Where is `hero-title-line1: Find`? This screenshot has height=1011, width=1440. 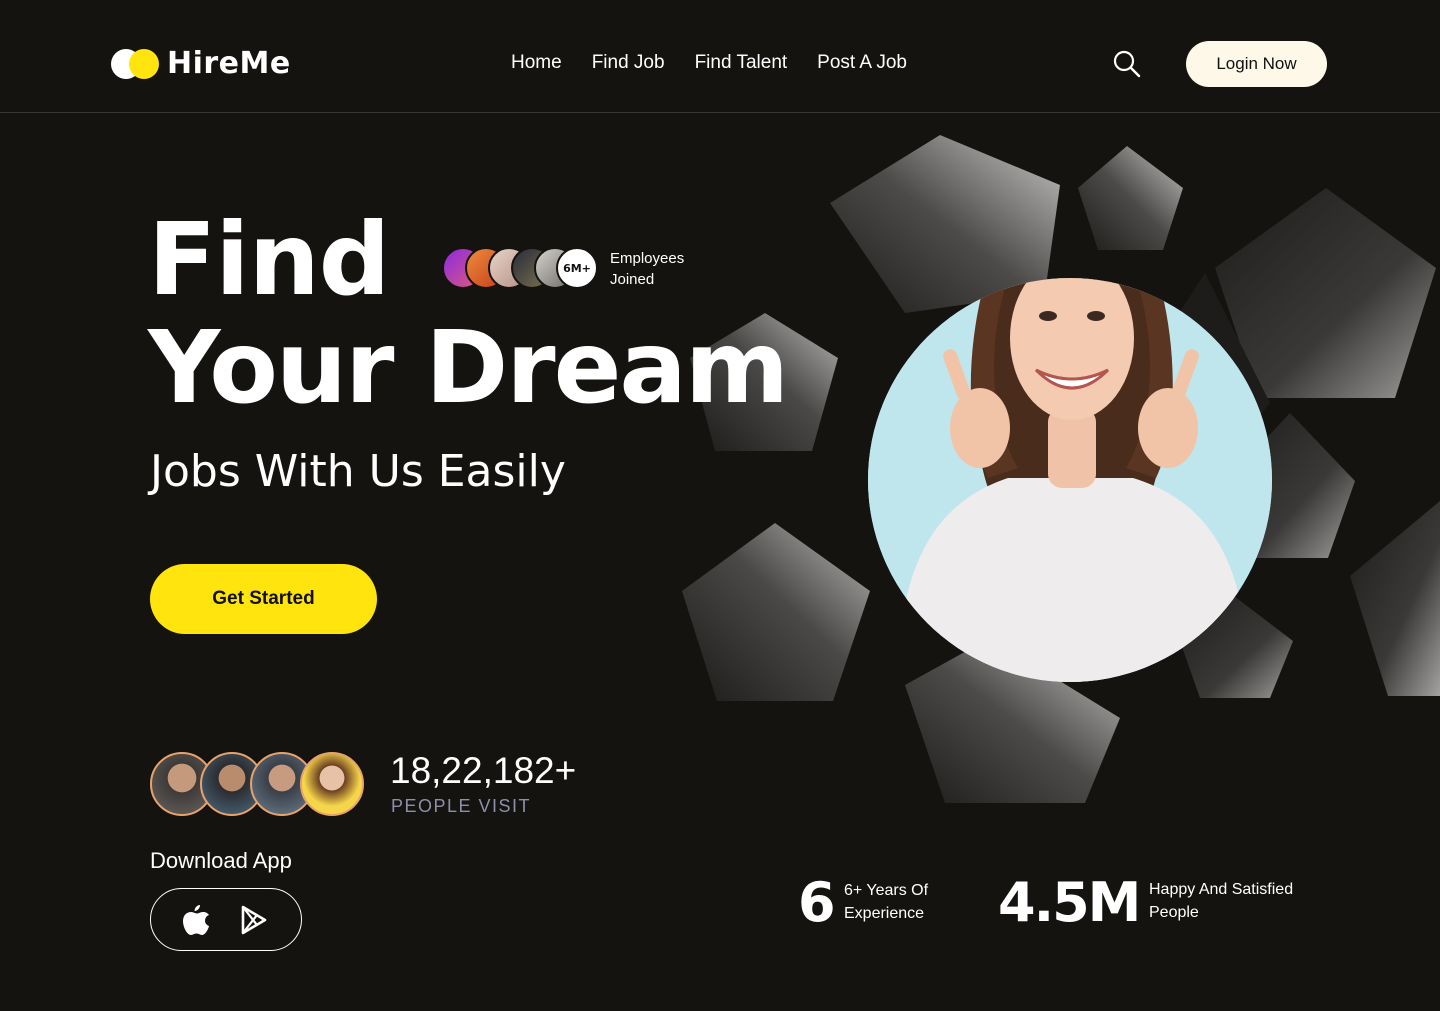 hero-title-line1: Find is located at coordinates (269, 259).